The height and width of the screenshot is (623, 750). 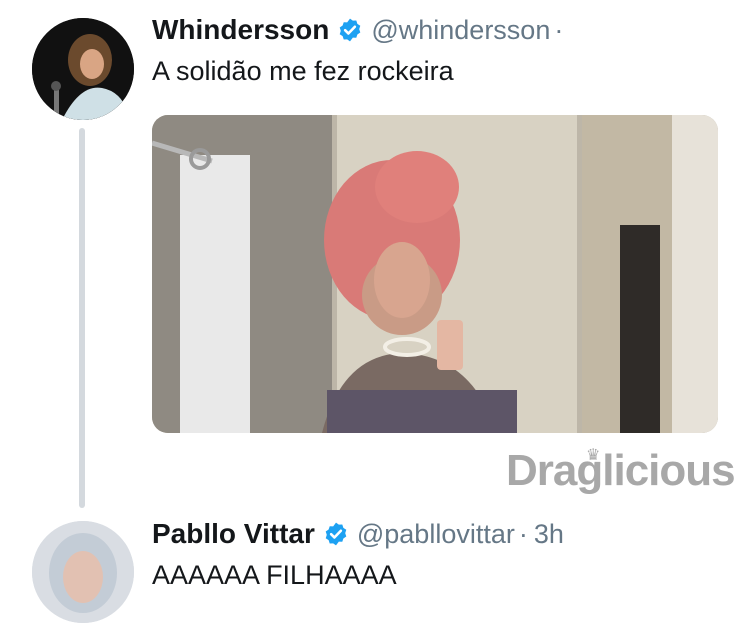 What do you see at coordinates (460, 30) in the screenshot?
I see `user-handle: @whindersson` at bounding box center [460, 30].